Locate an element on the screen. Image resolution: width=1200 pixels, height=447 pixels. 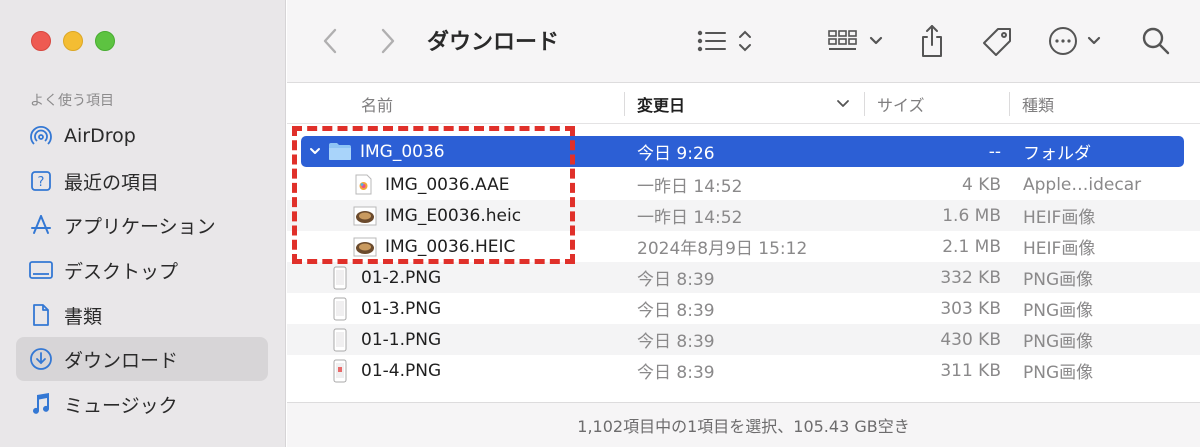
sidebar-item-label: ダウンロード is located at coordinates (121, 360).